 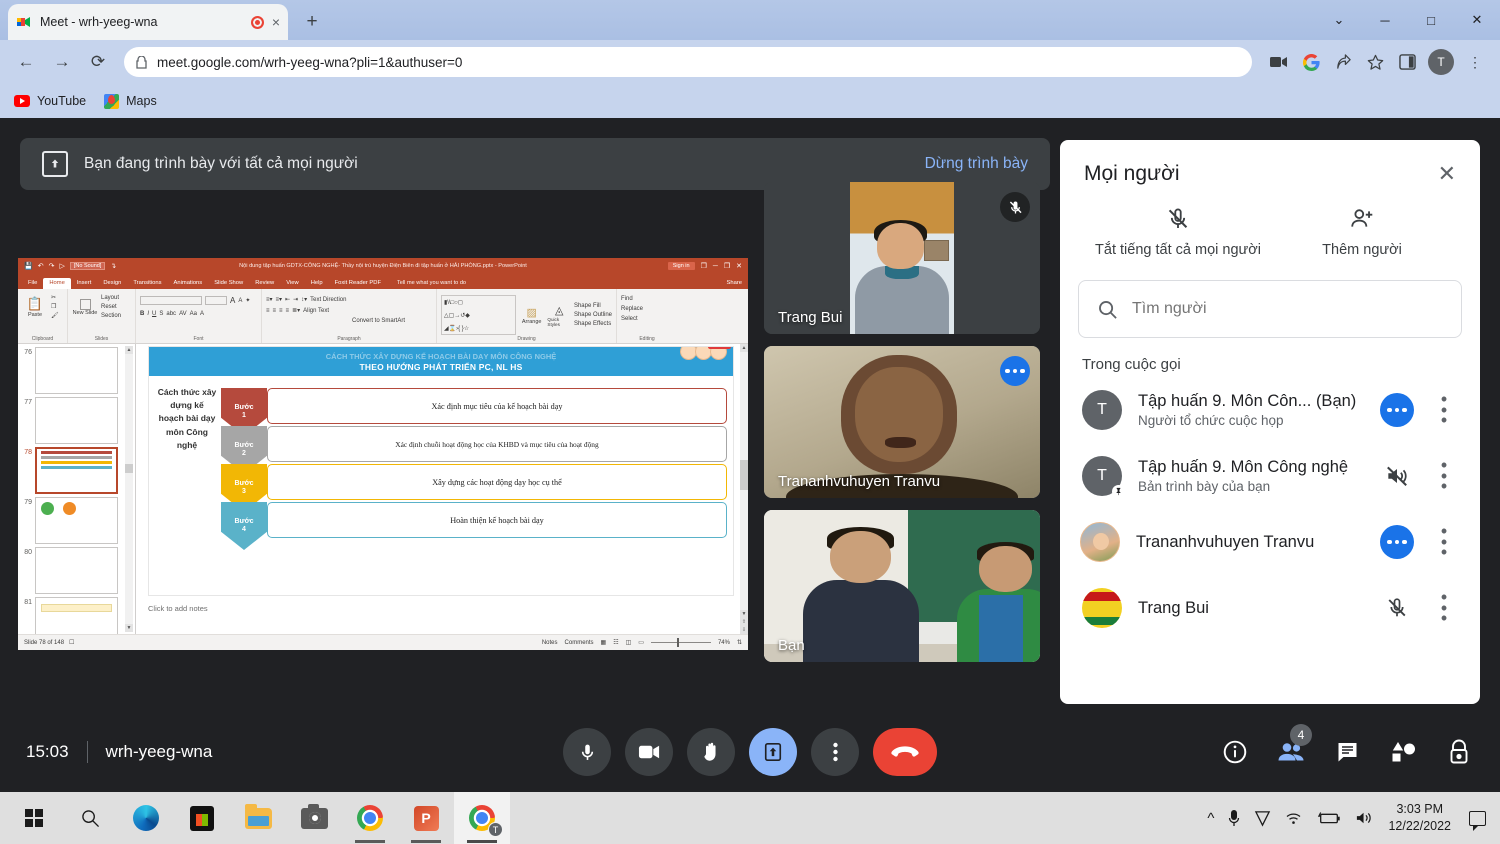 What do you see at coordinates (188, 283) in the screenshot?
I see `tab-animations: Animations` at bounding box center [188, 283].